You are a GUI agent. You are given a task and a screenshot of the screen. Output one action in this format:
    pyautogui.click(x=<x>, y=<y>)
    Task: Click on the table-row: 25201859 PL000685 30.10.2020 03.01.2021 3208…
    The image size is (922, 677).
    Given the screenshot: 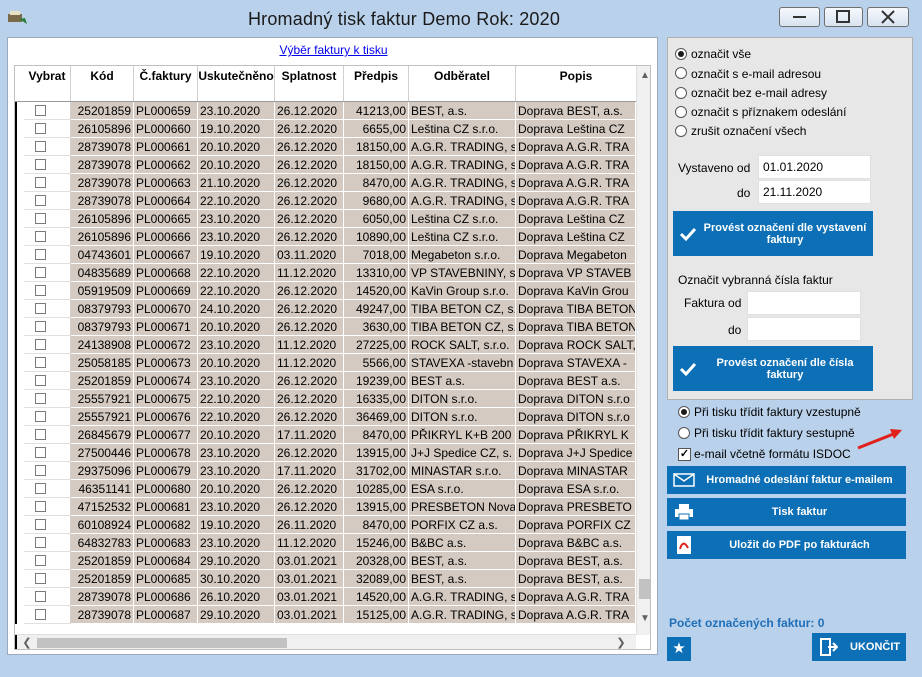 What is the action you would take?
    pyautogui.click(x=325, y=579)
    